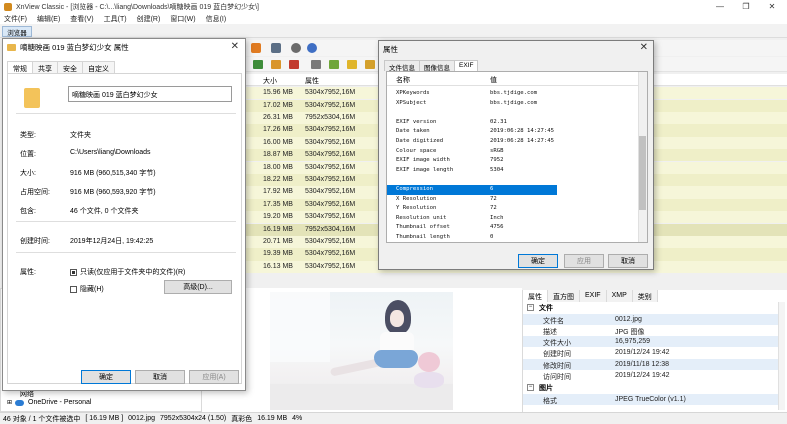 Image resolution: width=787 pixels, height=424 pixels. I want to click on status-count: 46 对象 / 1 个文件被选中, so click(42, 419).